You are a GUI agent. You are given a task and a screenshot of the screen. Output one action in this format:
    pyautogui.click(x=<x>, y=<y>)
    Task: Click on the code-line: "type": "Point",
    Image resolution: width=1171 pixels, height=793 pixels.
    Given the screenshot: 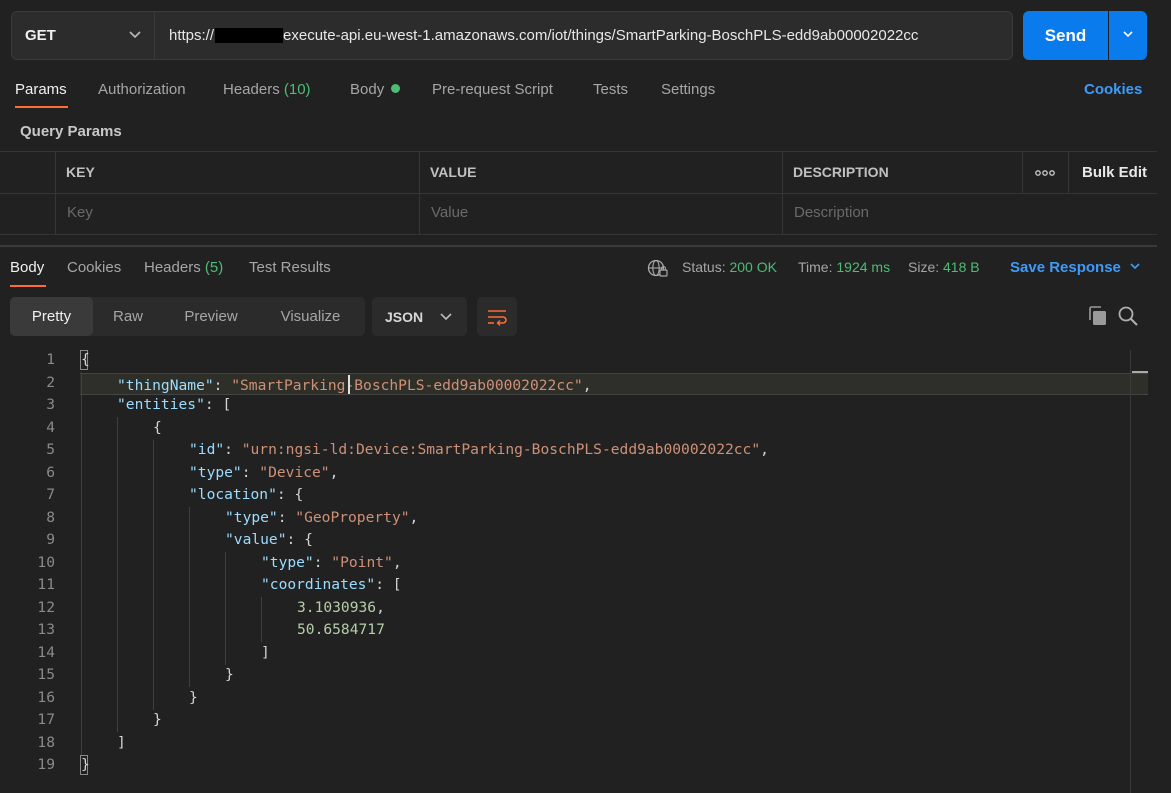 What is the action you would take?
    pyautogui.click(x=331, y=562)
    